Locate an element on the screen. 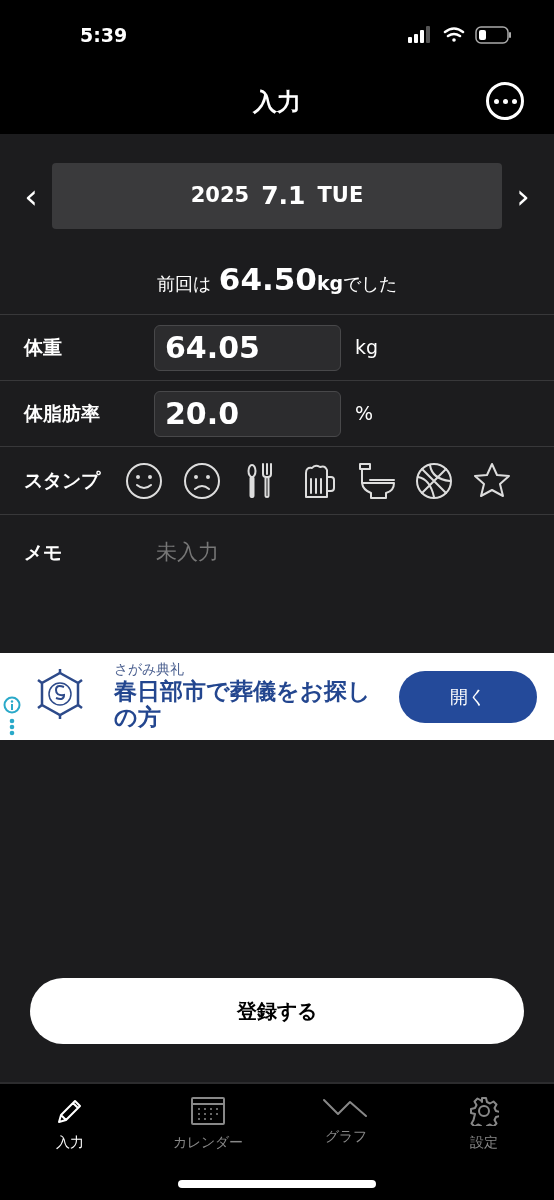  unit-label: % is located at coordinates (364, 414).